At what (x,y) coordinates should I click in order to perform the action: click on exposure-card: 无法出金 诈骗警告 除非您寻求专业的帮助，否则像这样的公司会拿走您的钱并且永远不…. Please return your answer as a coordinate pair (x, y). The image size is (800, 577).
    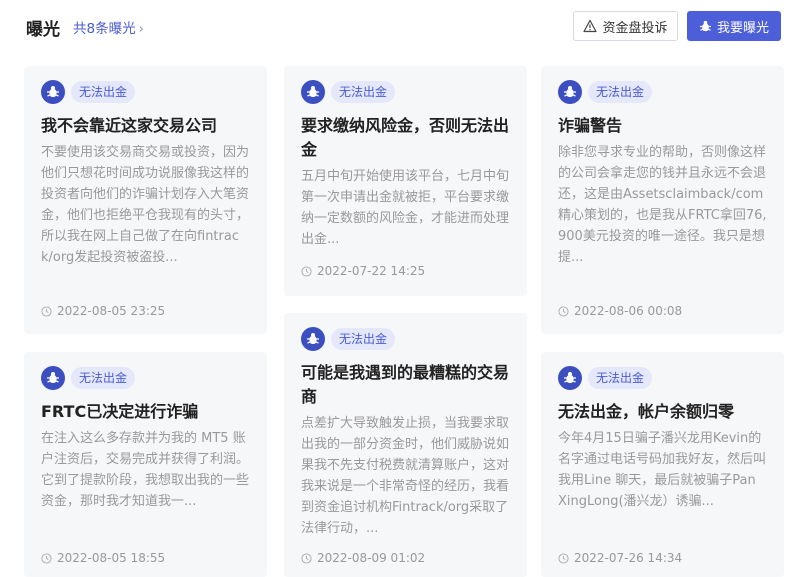
    Looking at the image, I should click on (662, 200).